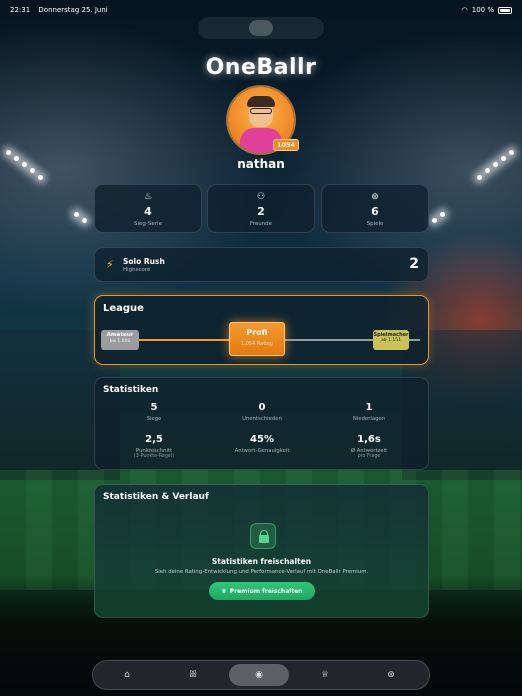  What do you see at coordinates (262, 412) in the screenshot?
I see `stat-draws: 0 Unentschieden` at bounding box center [262, 412].